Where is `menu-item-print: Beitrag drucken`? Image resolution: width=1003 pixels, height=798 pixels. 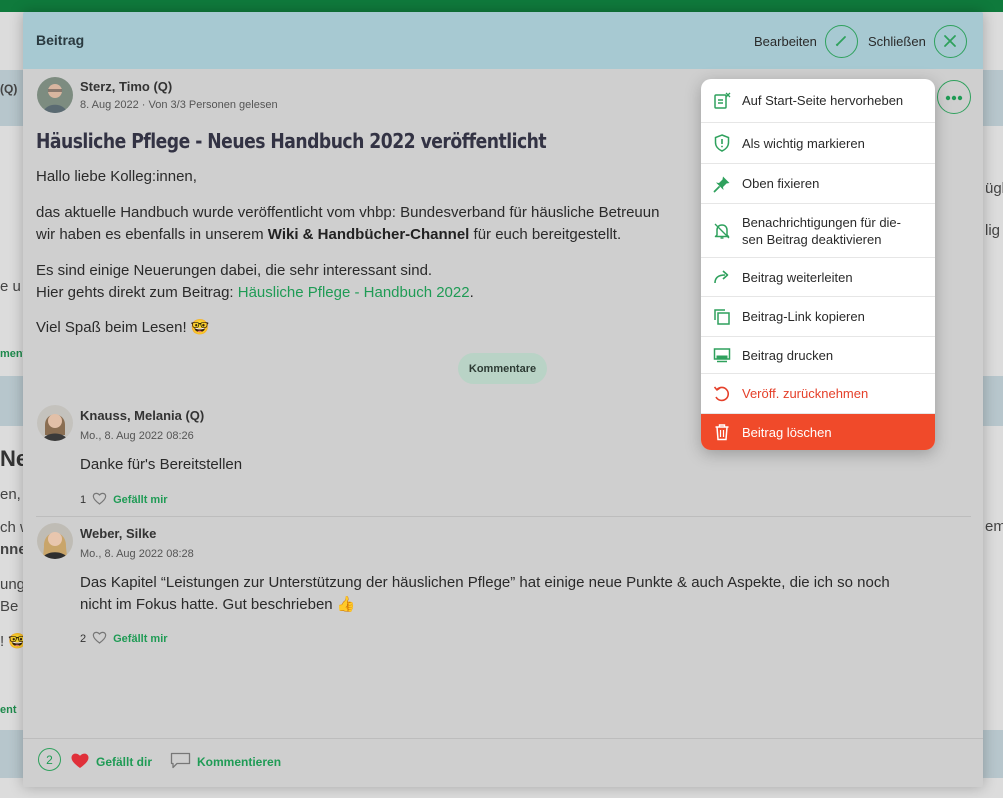 menu-item-print: Beitrag drucken is located at coordinates (818, 355).